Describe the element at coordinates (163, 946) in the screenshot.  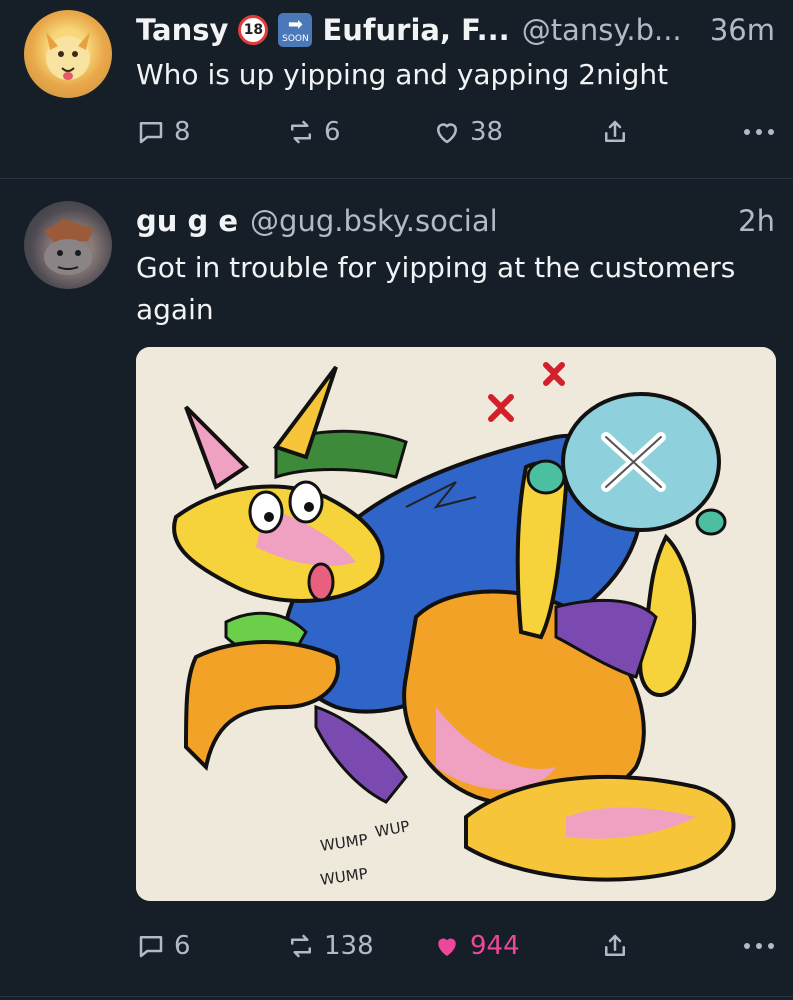
I see `reply-button: 6` at that location.